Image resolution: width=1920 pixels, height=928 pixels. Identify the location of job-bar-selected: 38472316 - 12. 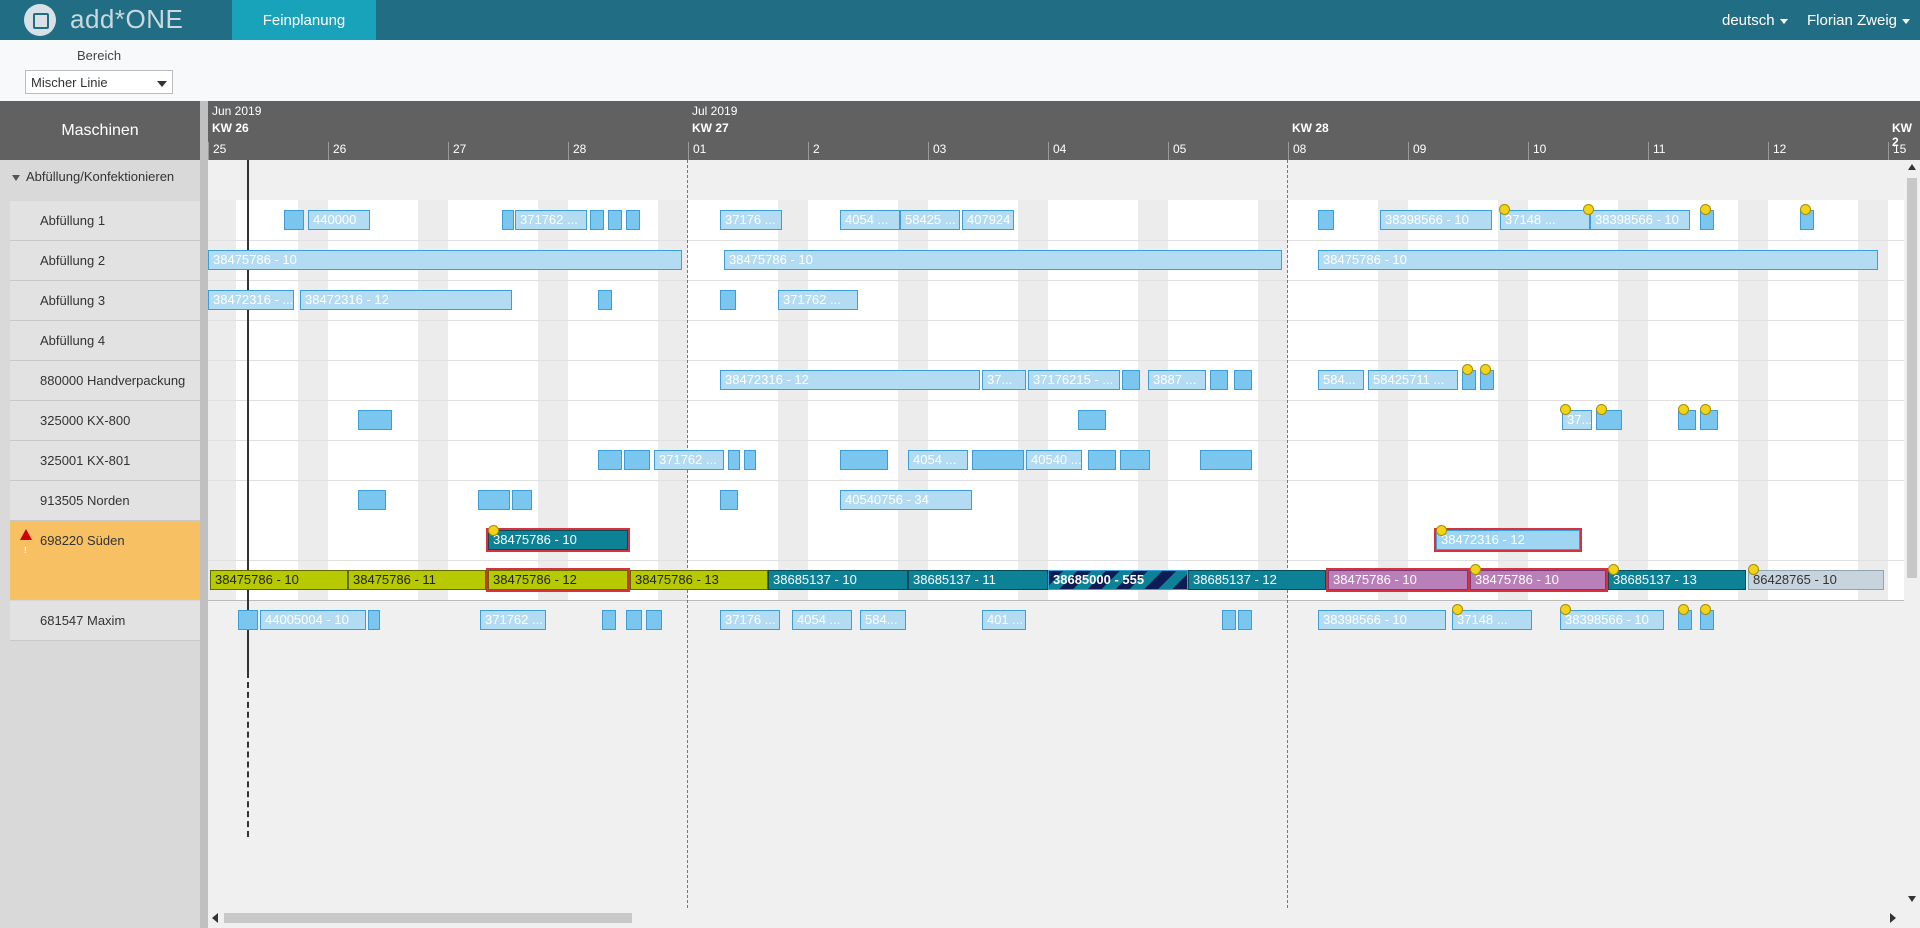
(1508, 540).